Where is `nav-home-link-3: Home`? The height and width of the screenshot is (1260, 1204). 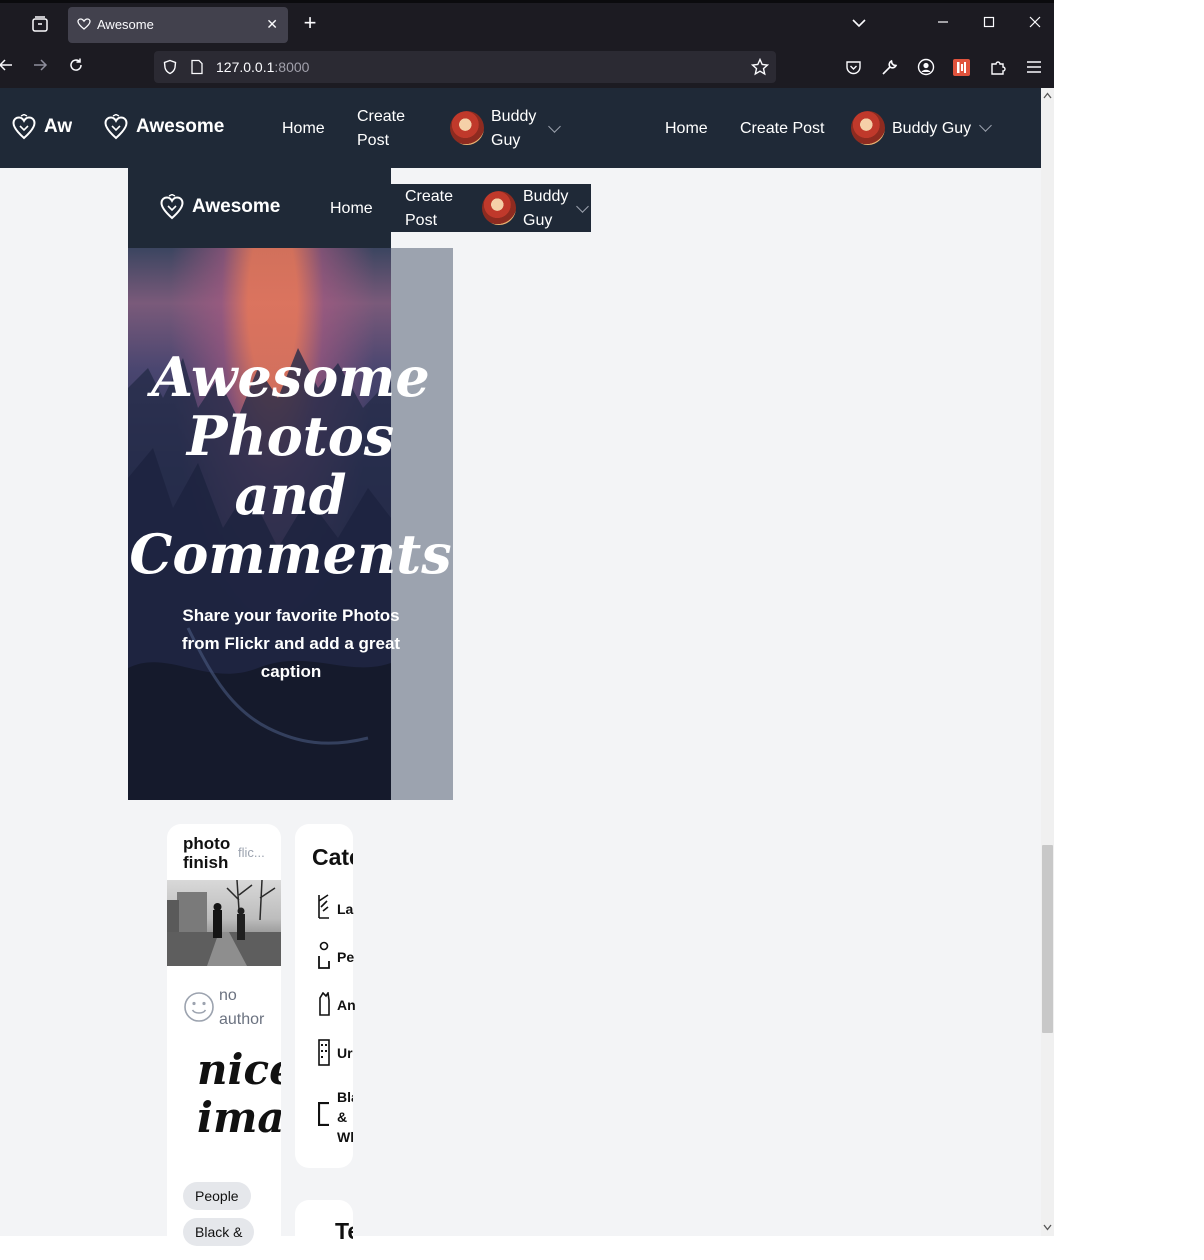
nav-home-link-3: Home is located at coordinates (351, 209).